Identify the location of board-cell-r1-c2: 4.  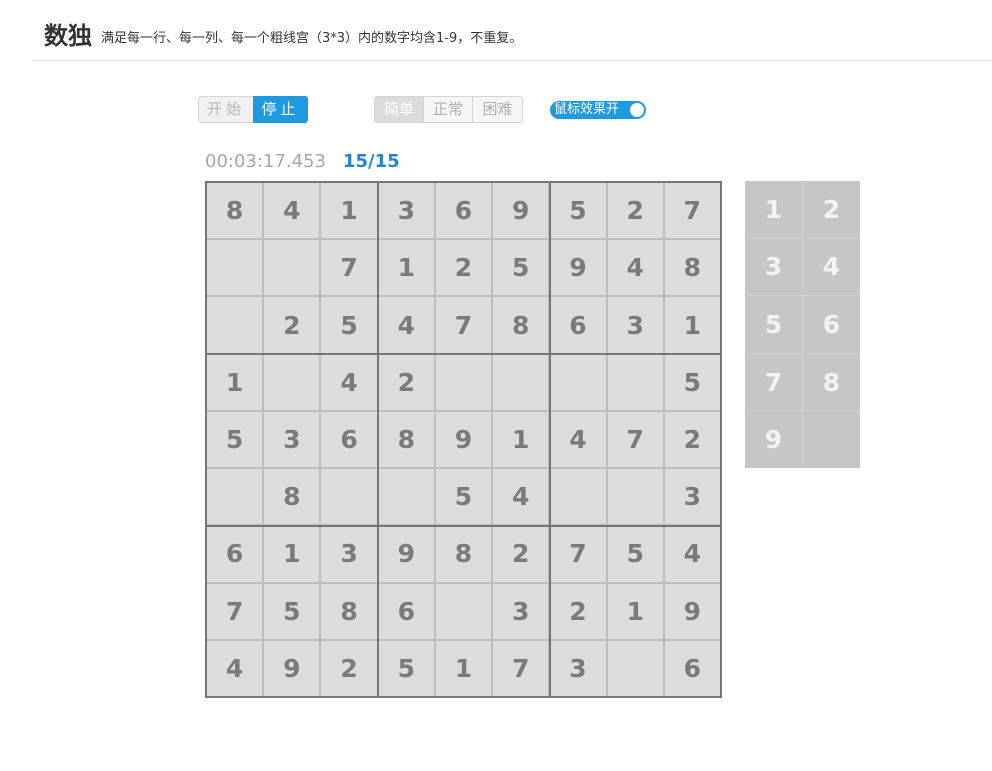
(292, 211).